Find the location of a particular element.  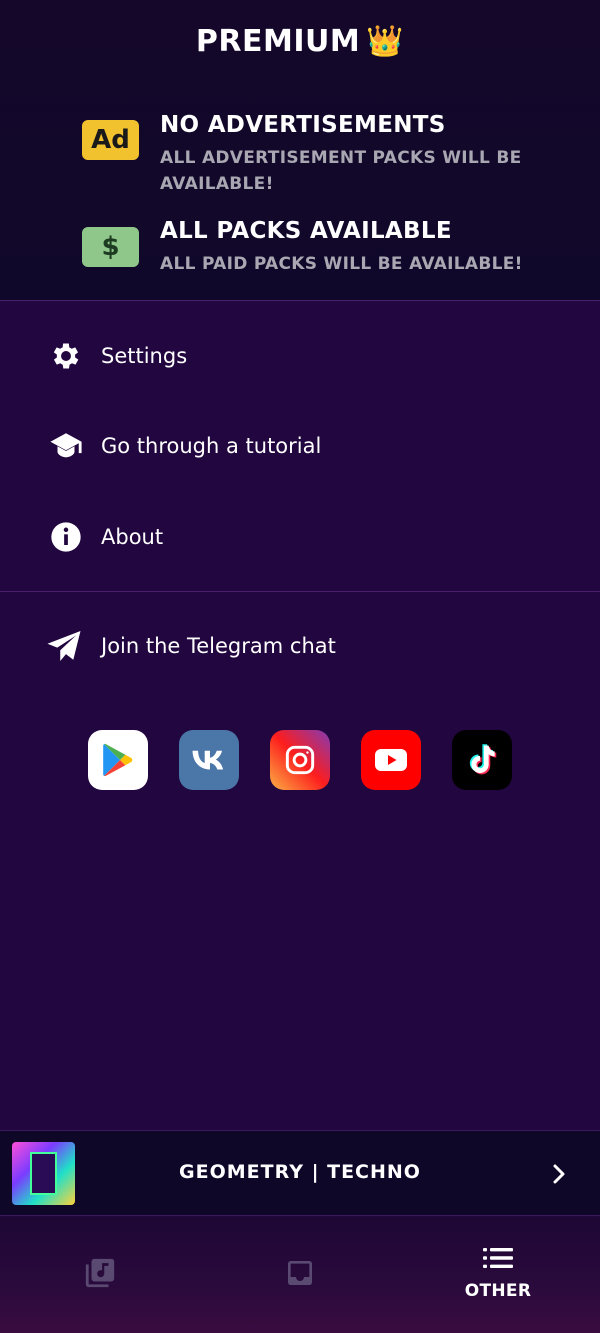

youtube-icon is located at coordinates (391, 760).